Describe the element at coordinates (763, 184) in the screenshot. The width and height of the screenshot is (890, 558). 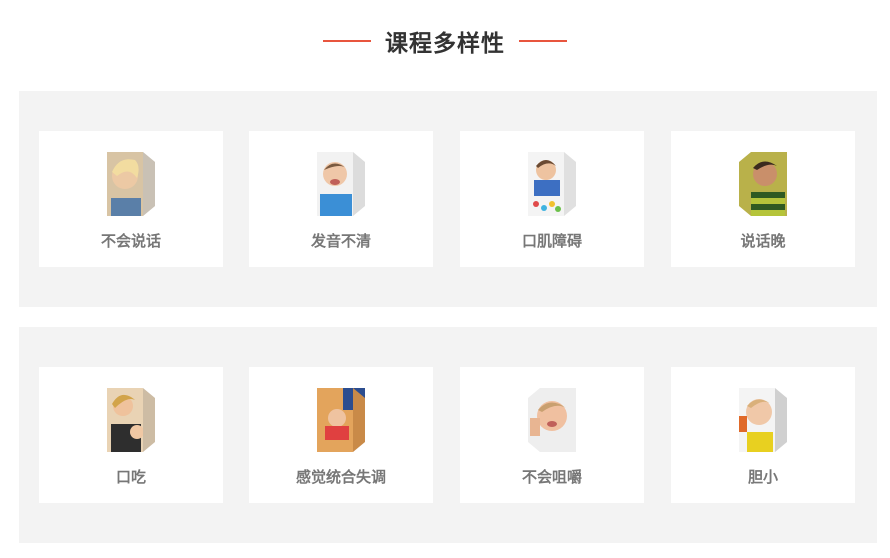
I see `child-eating-image` at that location.